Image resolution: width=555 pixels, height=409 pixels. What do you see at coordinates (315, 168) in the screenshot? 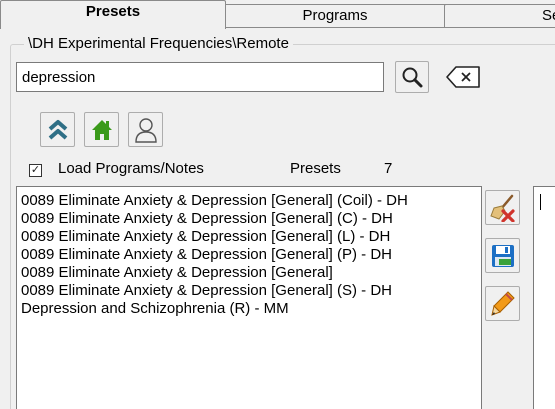
I see `presets-count-label: Presets` at bounding box center [315, 168].